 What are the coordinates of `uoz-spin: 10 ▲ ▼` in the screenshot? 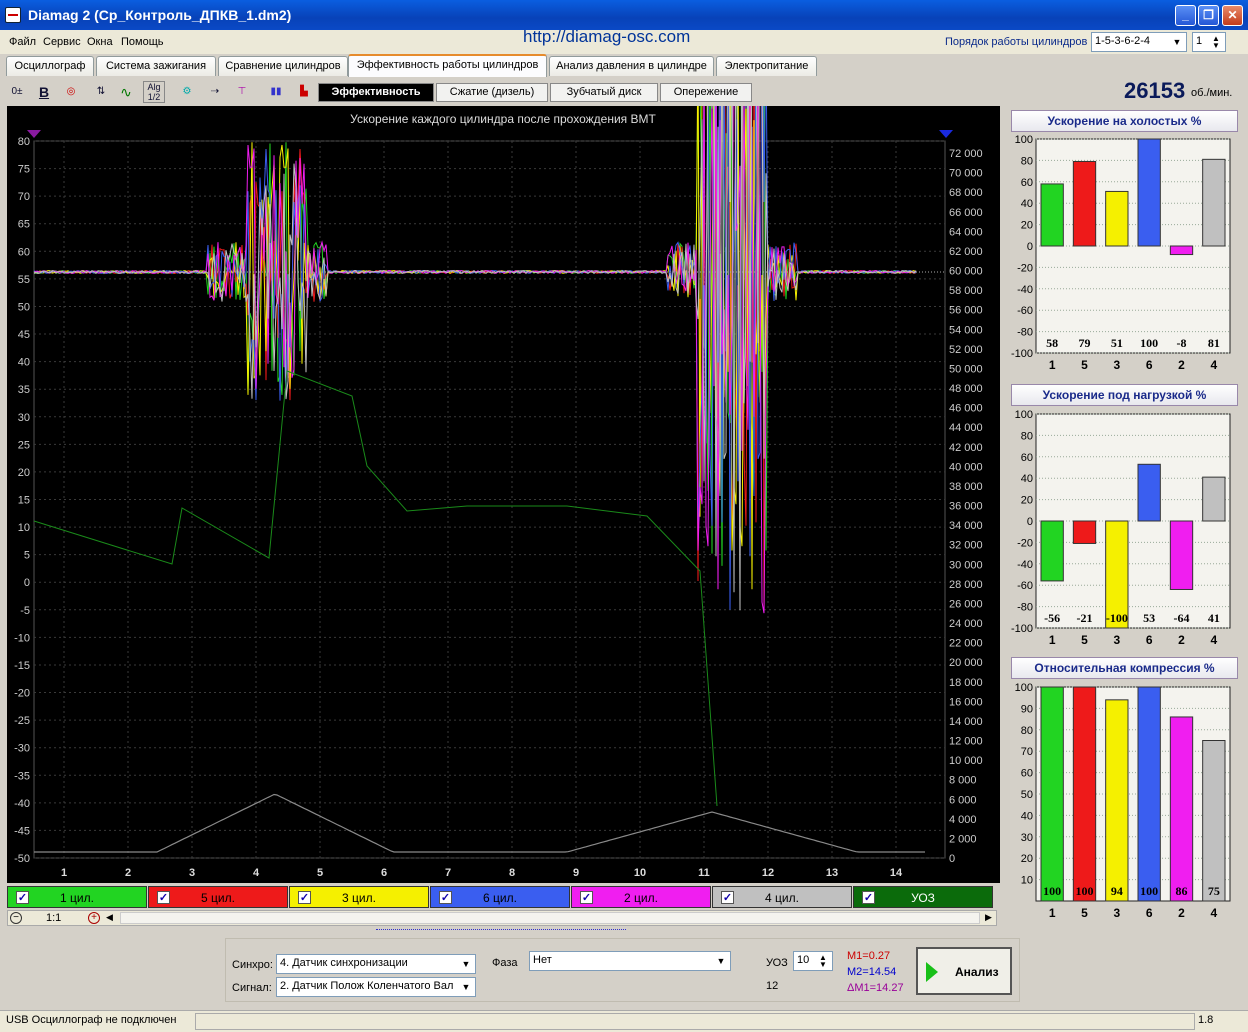 It's located at (813, 961).